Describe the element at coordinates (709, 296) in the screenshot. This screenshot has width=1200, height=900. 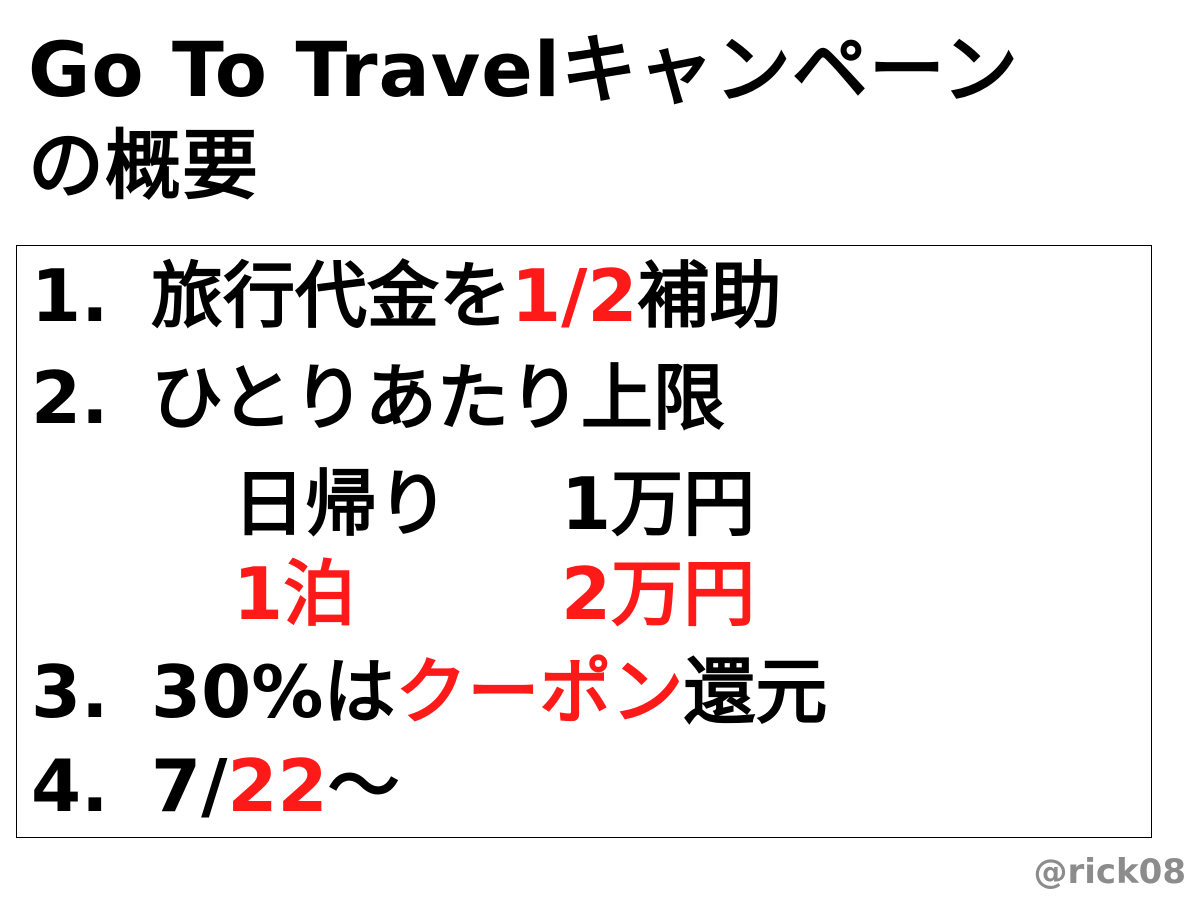
I see `item-text-part: 補助` at that location.